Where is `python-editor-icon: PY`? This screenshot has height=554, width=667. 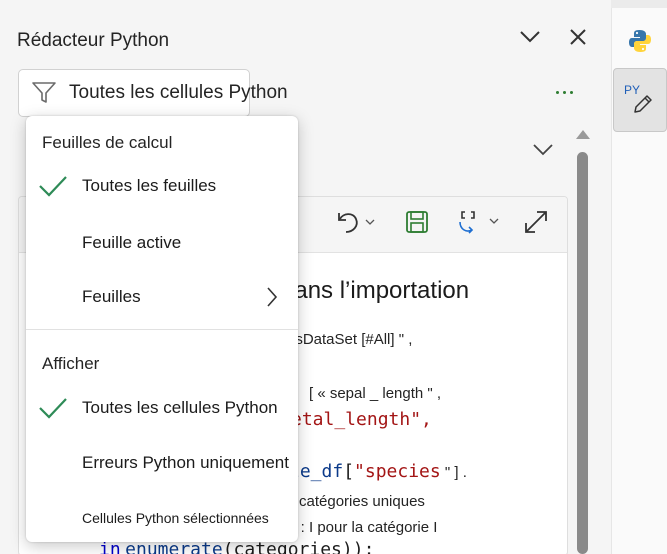 python-editor-icon: PY is located at coordinates (640, 100).